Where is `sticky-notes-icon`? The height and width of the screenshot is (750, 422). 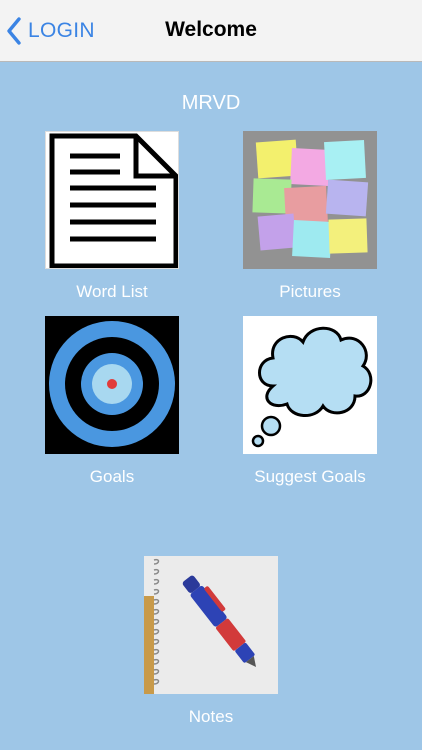
sticky-notes-icon is located at coordinates (310, 200).